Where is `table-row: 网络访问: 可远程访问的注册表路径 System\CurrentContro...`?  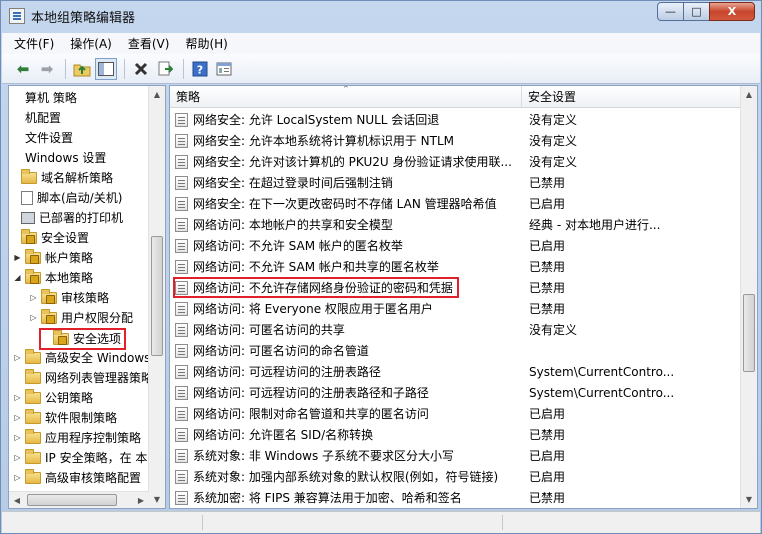 table-row: 网络访问: 可远程访问的注册表路径 System\CurrentContro... is located at coordinates (455, 371).